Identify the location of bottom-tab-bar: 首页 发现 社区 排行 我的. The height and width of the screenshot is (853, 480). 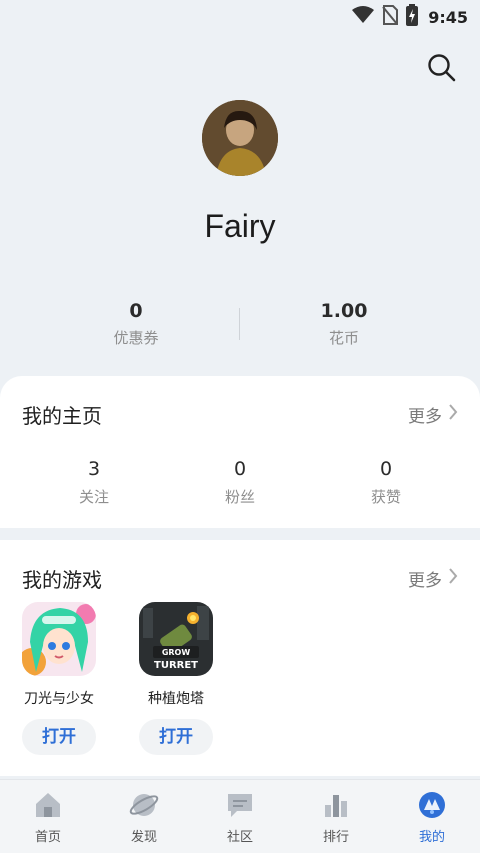
(240, 816).